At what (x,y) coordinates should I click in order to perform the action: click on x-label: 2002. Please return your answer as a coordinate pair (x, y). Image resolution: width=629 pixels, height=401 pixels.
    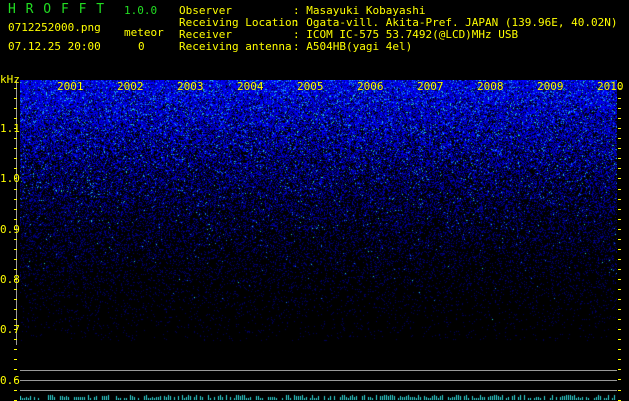
    Looking at the image, I should click on (130, 86).